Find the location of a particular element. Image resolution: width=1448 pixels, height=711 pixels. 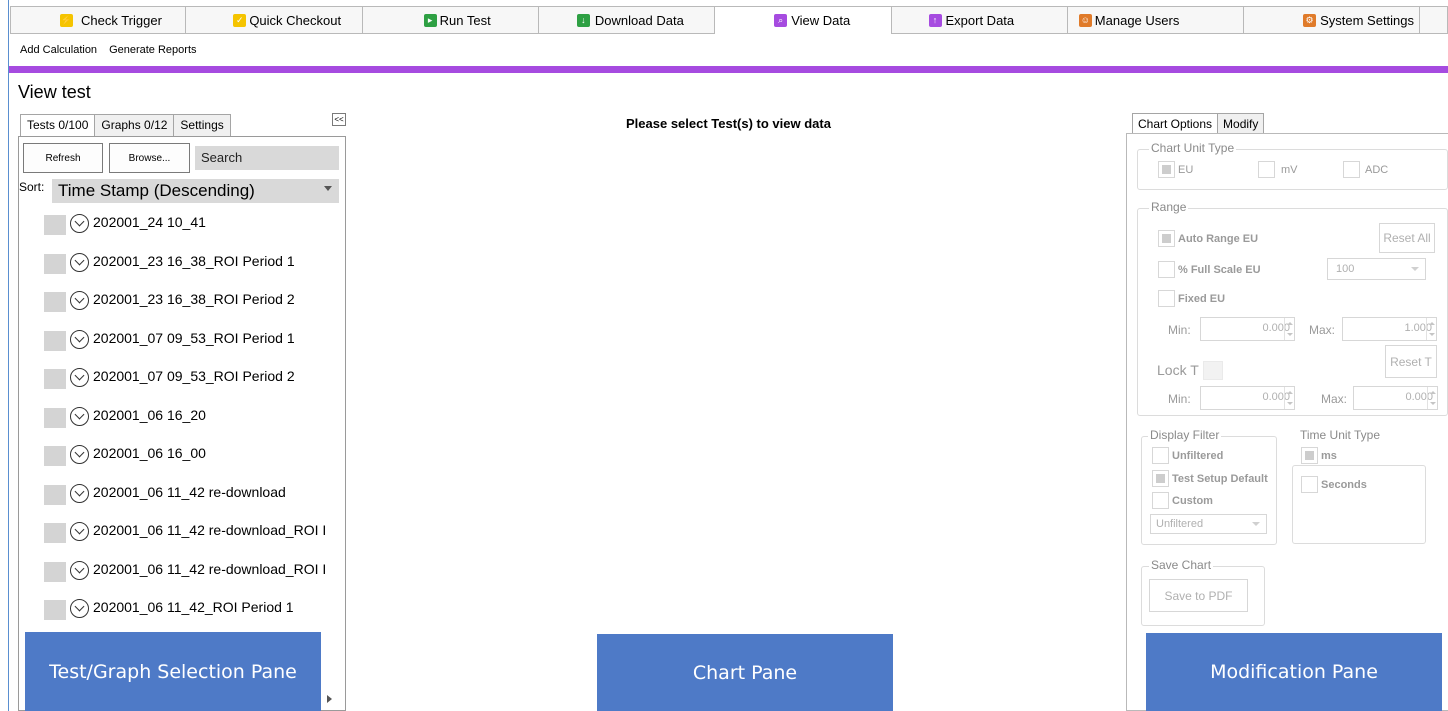

max-t-label: Max: is located at coordinates (1334, 399).